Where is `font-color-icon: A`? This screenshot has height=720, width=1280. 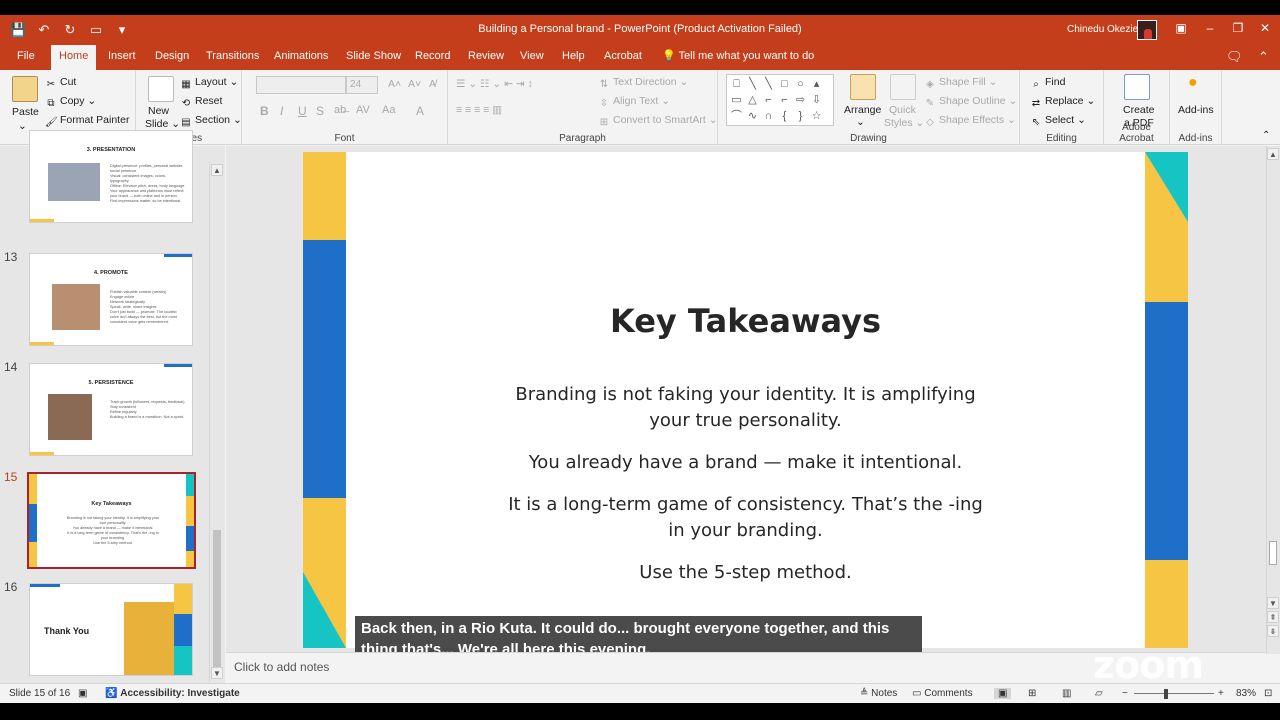 font-color-icon: A is located at coordinates (420, 111).